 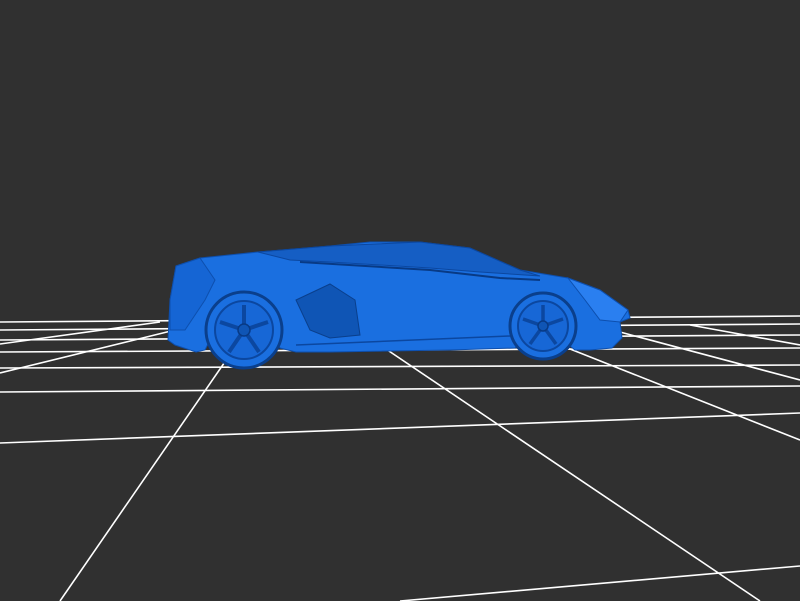 What do you see at coordinates (543, 326) in the screenshot?
I see `car-front-wheel` at bounding box center [543, 326].